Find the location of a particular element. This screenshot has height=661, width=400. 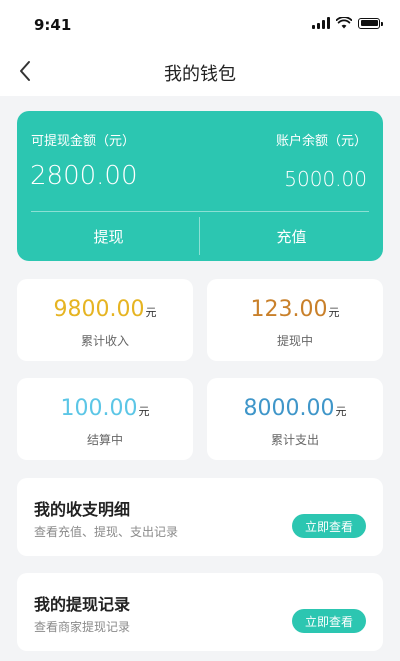

stat-card-total-income: 9800.00元 累计收入 is located at coordinates (105, 320).